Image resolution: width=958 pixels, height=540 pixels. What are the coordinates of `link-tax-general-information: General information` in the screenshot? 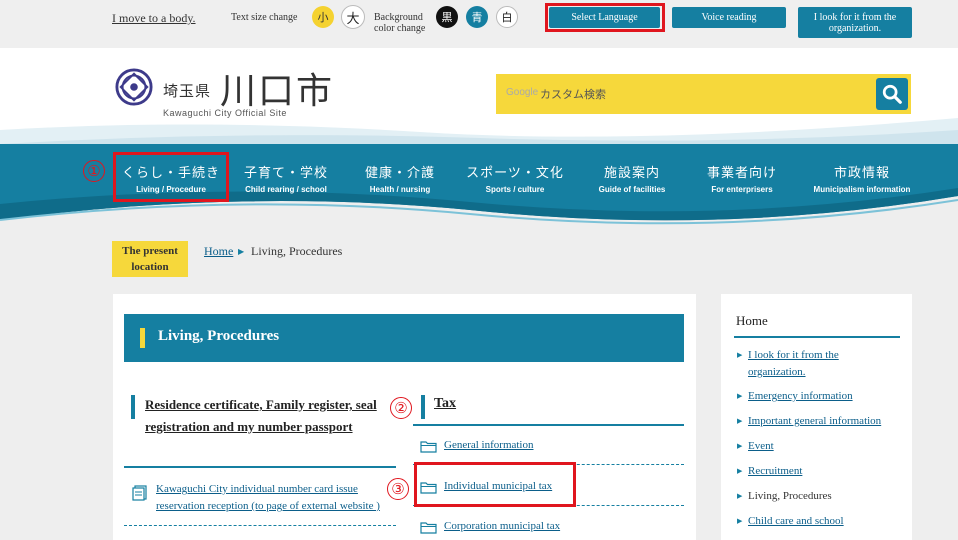 It's located at (489, 445).